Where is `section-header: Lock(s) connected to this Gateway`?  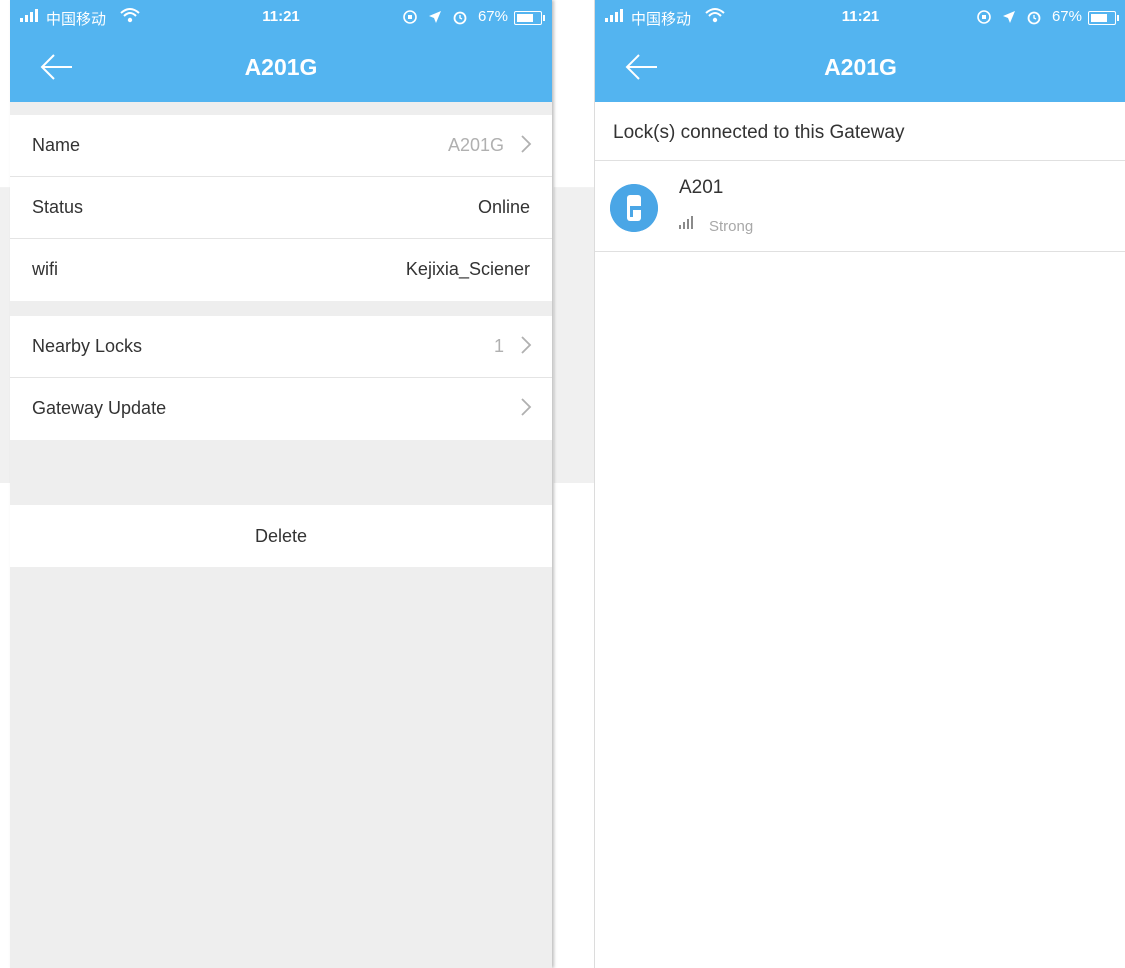
section-header: Lock(s) connected to this Gateway is located at coordinates (860, 131).